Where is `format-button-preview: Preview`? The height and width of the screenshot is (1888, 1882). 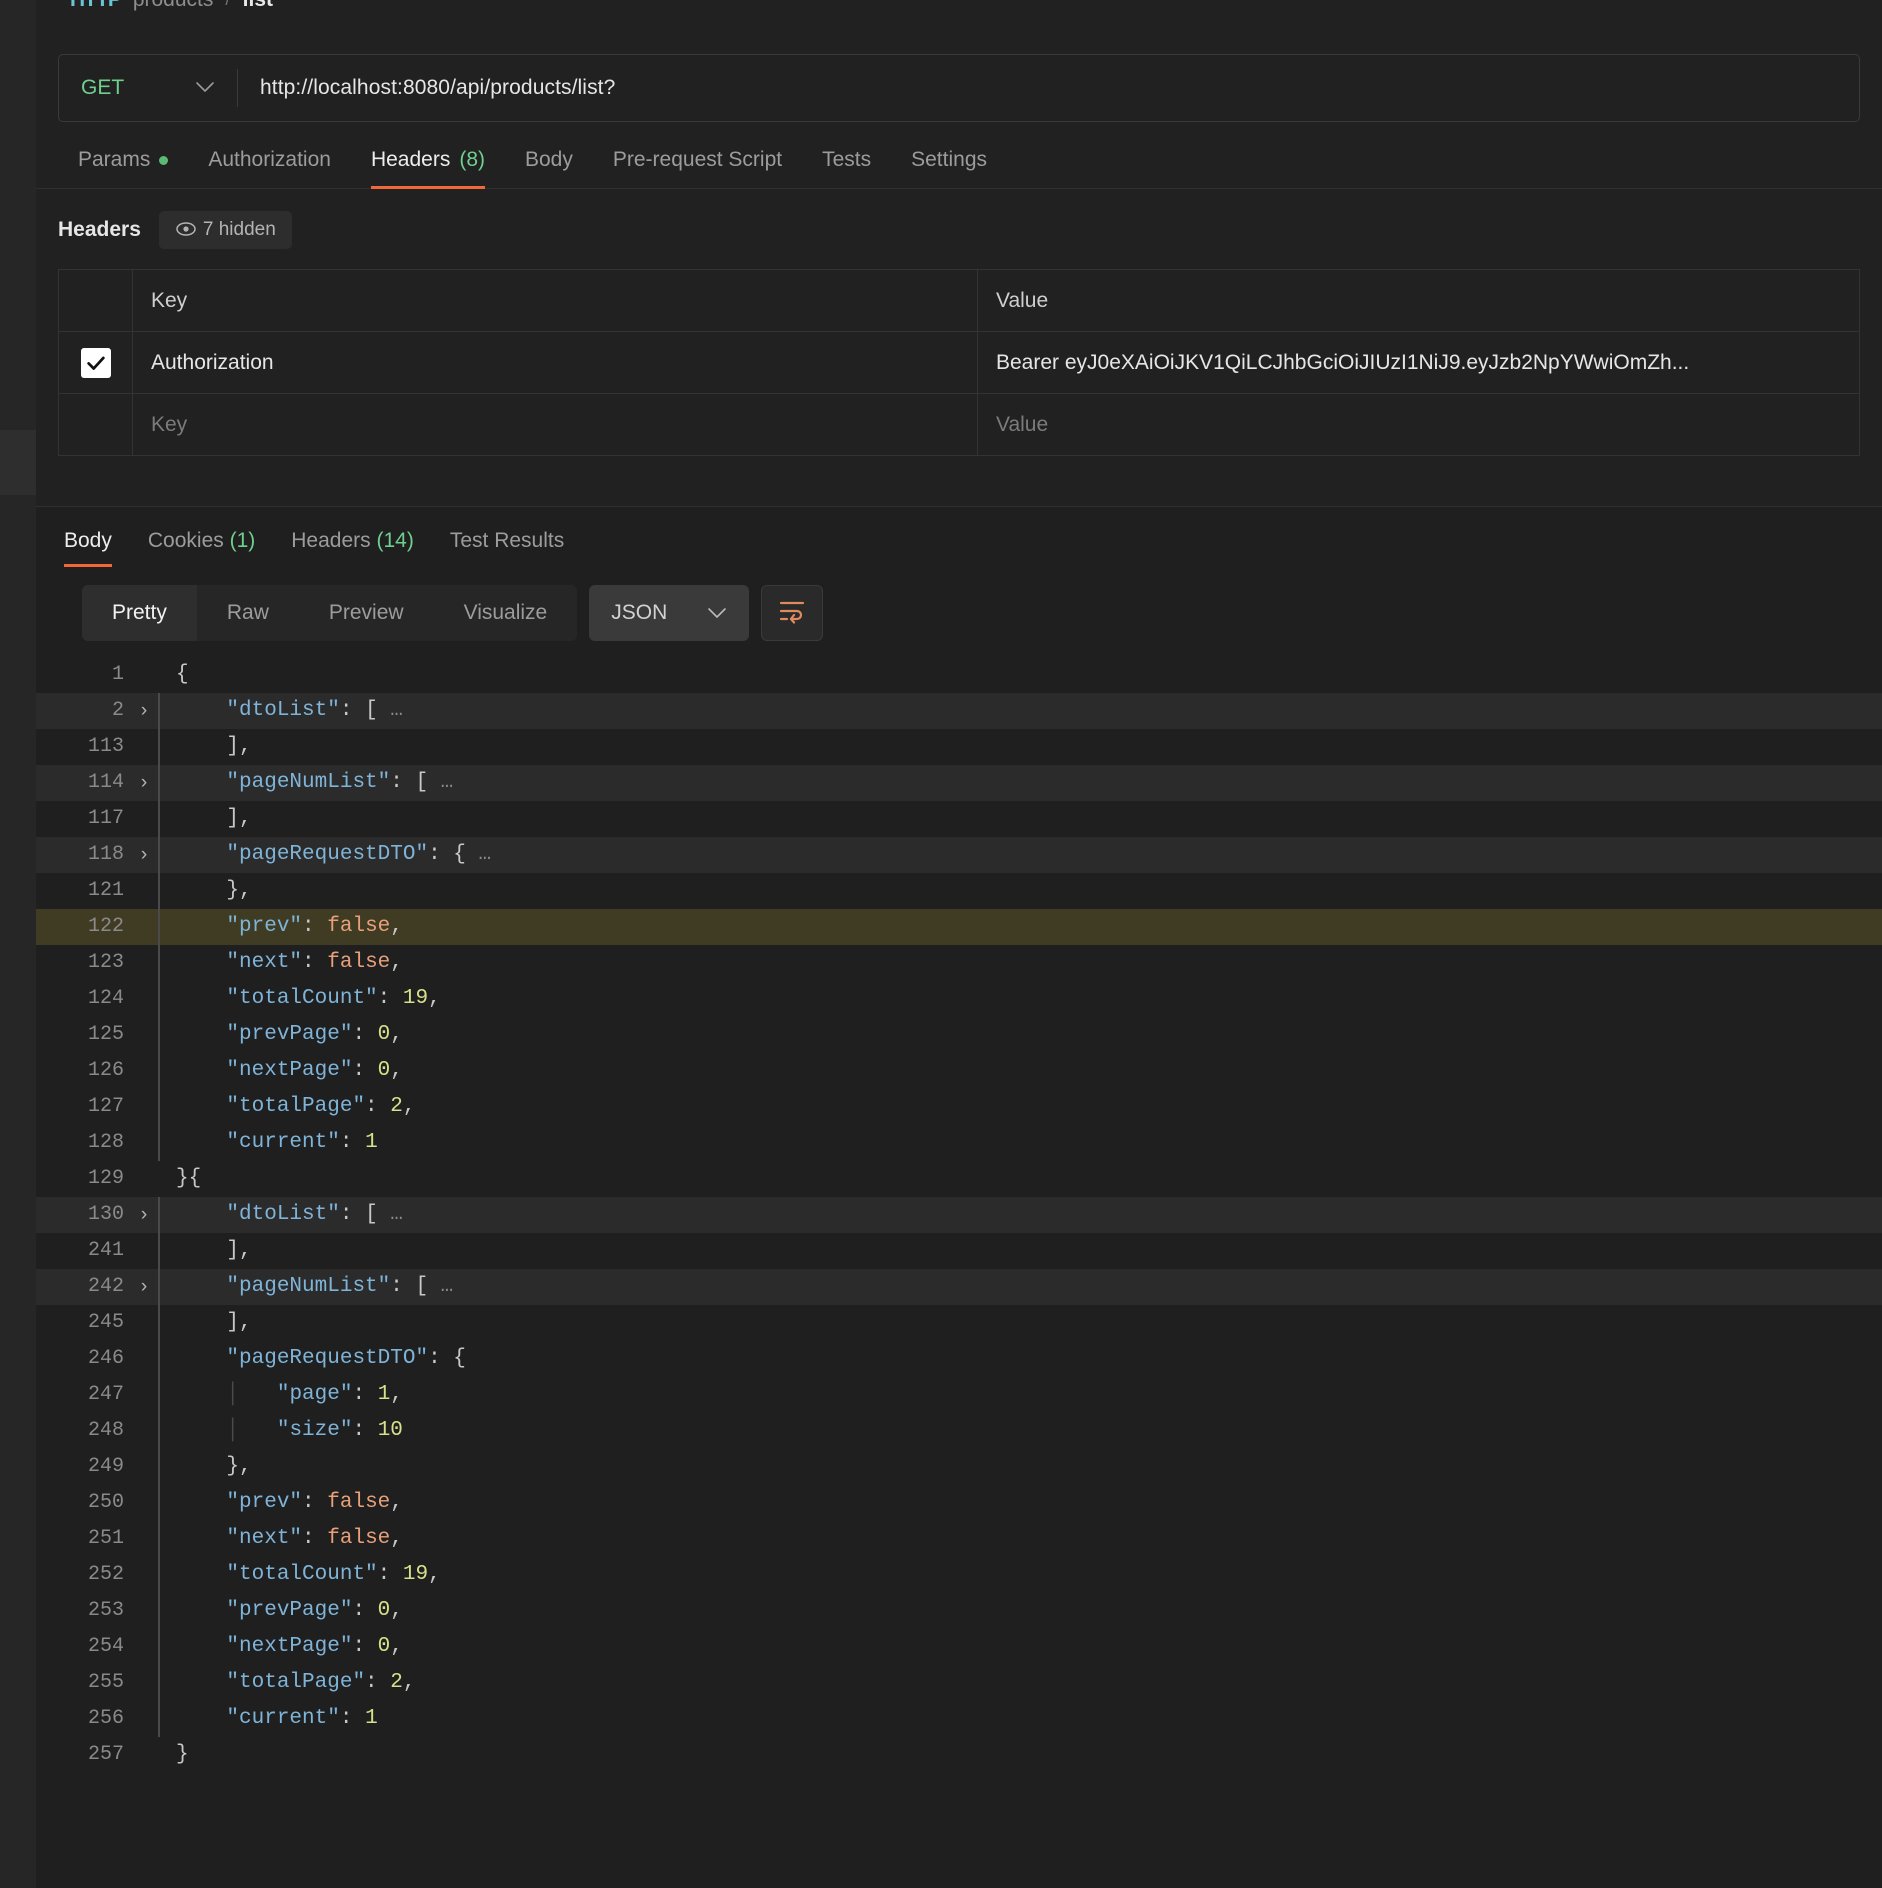 format-button-preview: Preview is located at coordinates (366, 613).